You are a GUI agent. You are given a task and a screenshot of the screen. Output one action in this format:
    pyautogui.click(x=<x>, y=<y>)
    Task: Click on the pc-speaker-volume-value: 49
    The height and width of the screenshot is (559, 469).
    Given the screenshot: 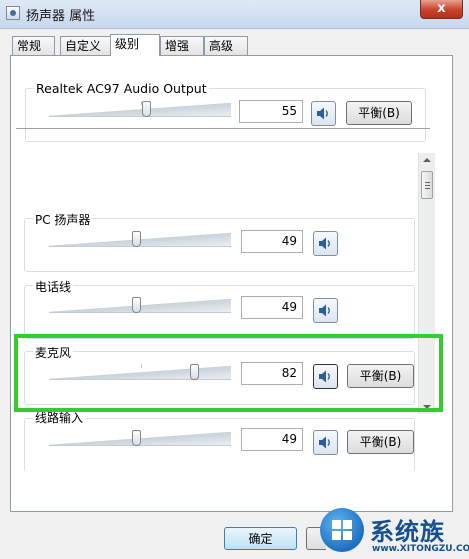 What is the action you would take?
    pyautogui.click(x=272, y=241)
    